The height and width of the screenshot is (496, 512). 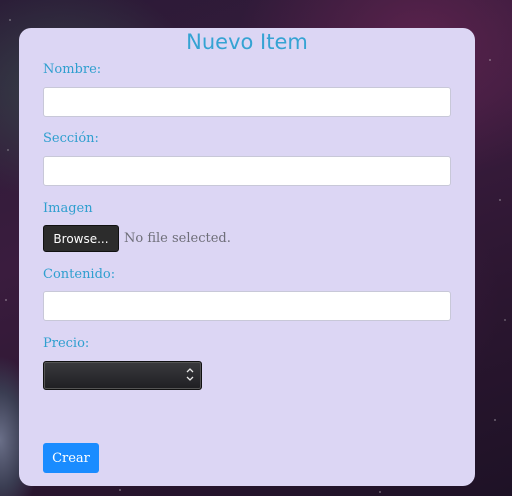 I want to click on up-down-chevron-icon, so click(x=190, y=375).